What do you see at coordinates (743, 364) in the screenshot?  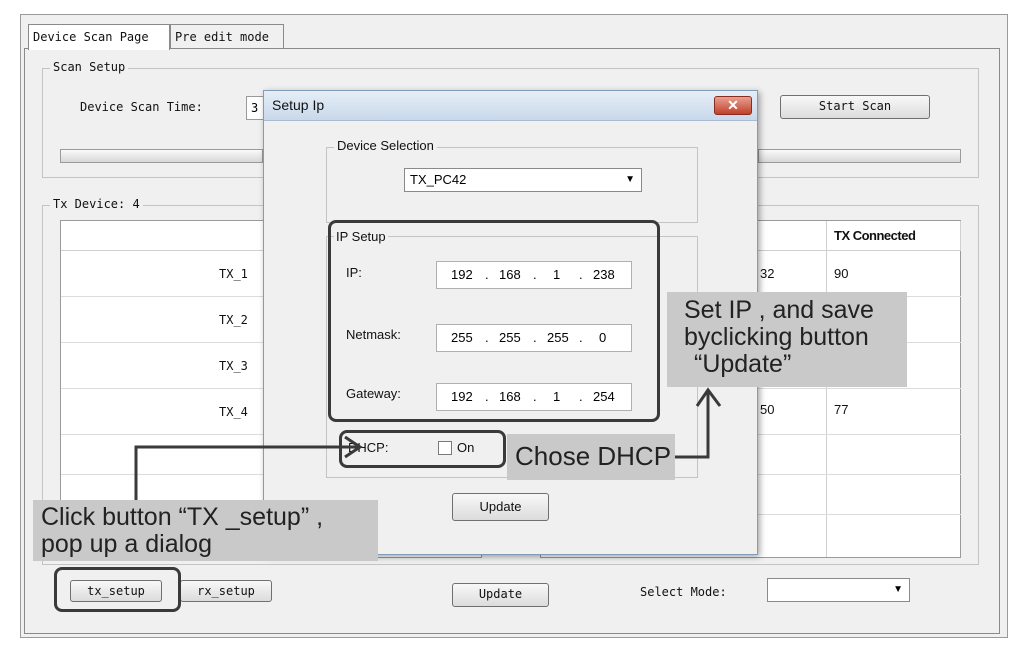 I see `set-ip-callout-line-3: “Update”` at bounding box center [743, 364].